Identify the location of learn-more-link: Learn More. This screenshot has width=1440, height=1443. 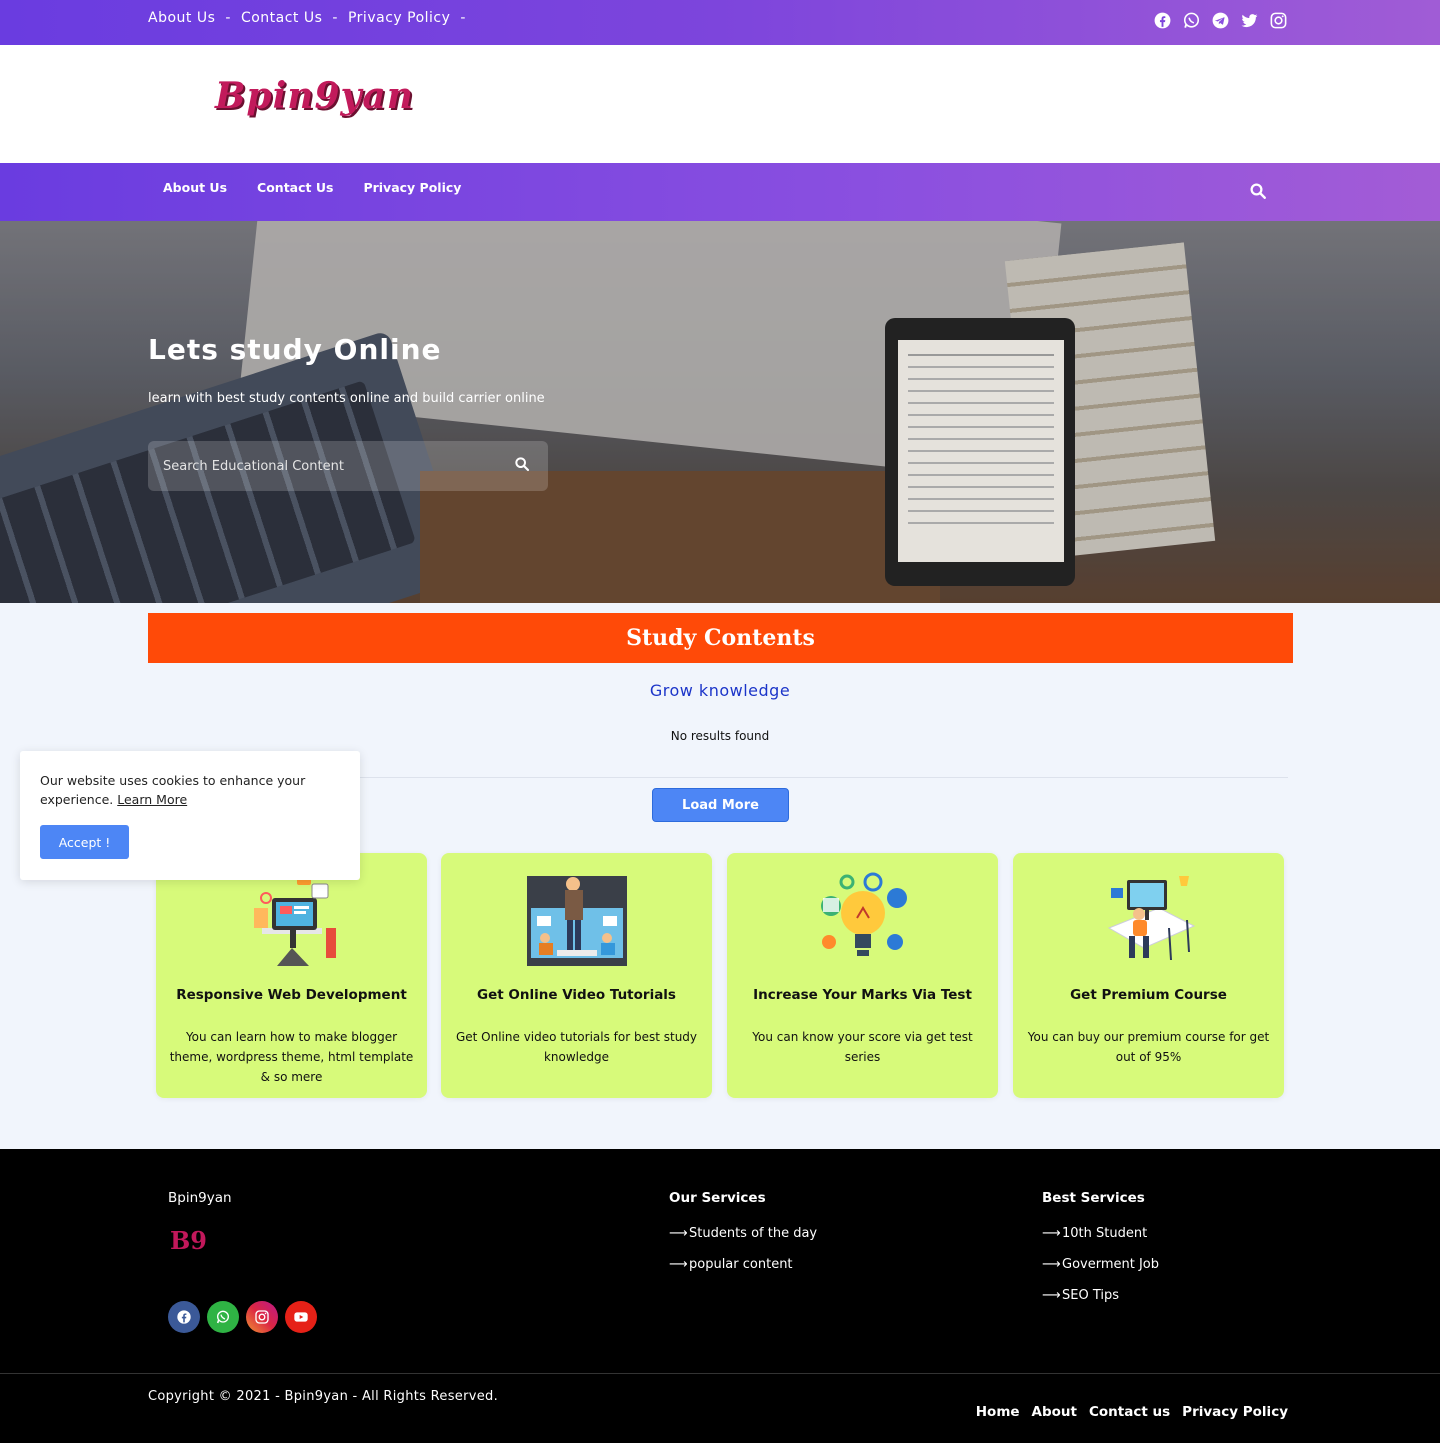
(152, 799).